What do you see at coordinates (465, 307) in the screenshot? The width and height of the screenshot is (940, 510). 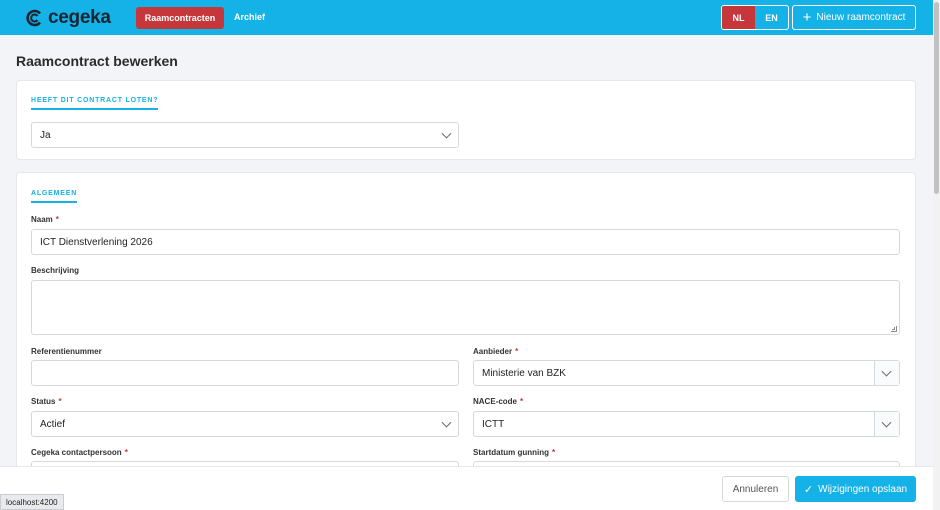 I see `beschrijving-textarea` at bounding box center [465, 307].